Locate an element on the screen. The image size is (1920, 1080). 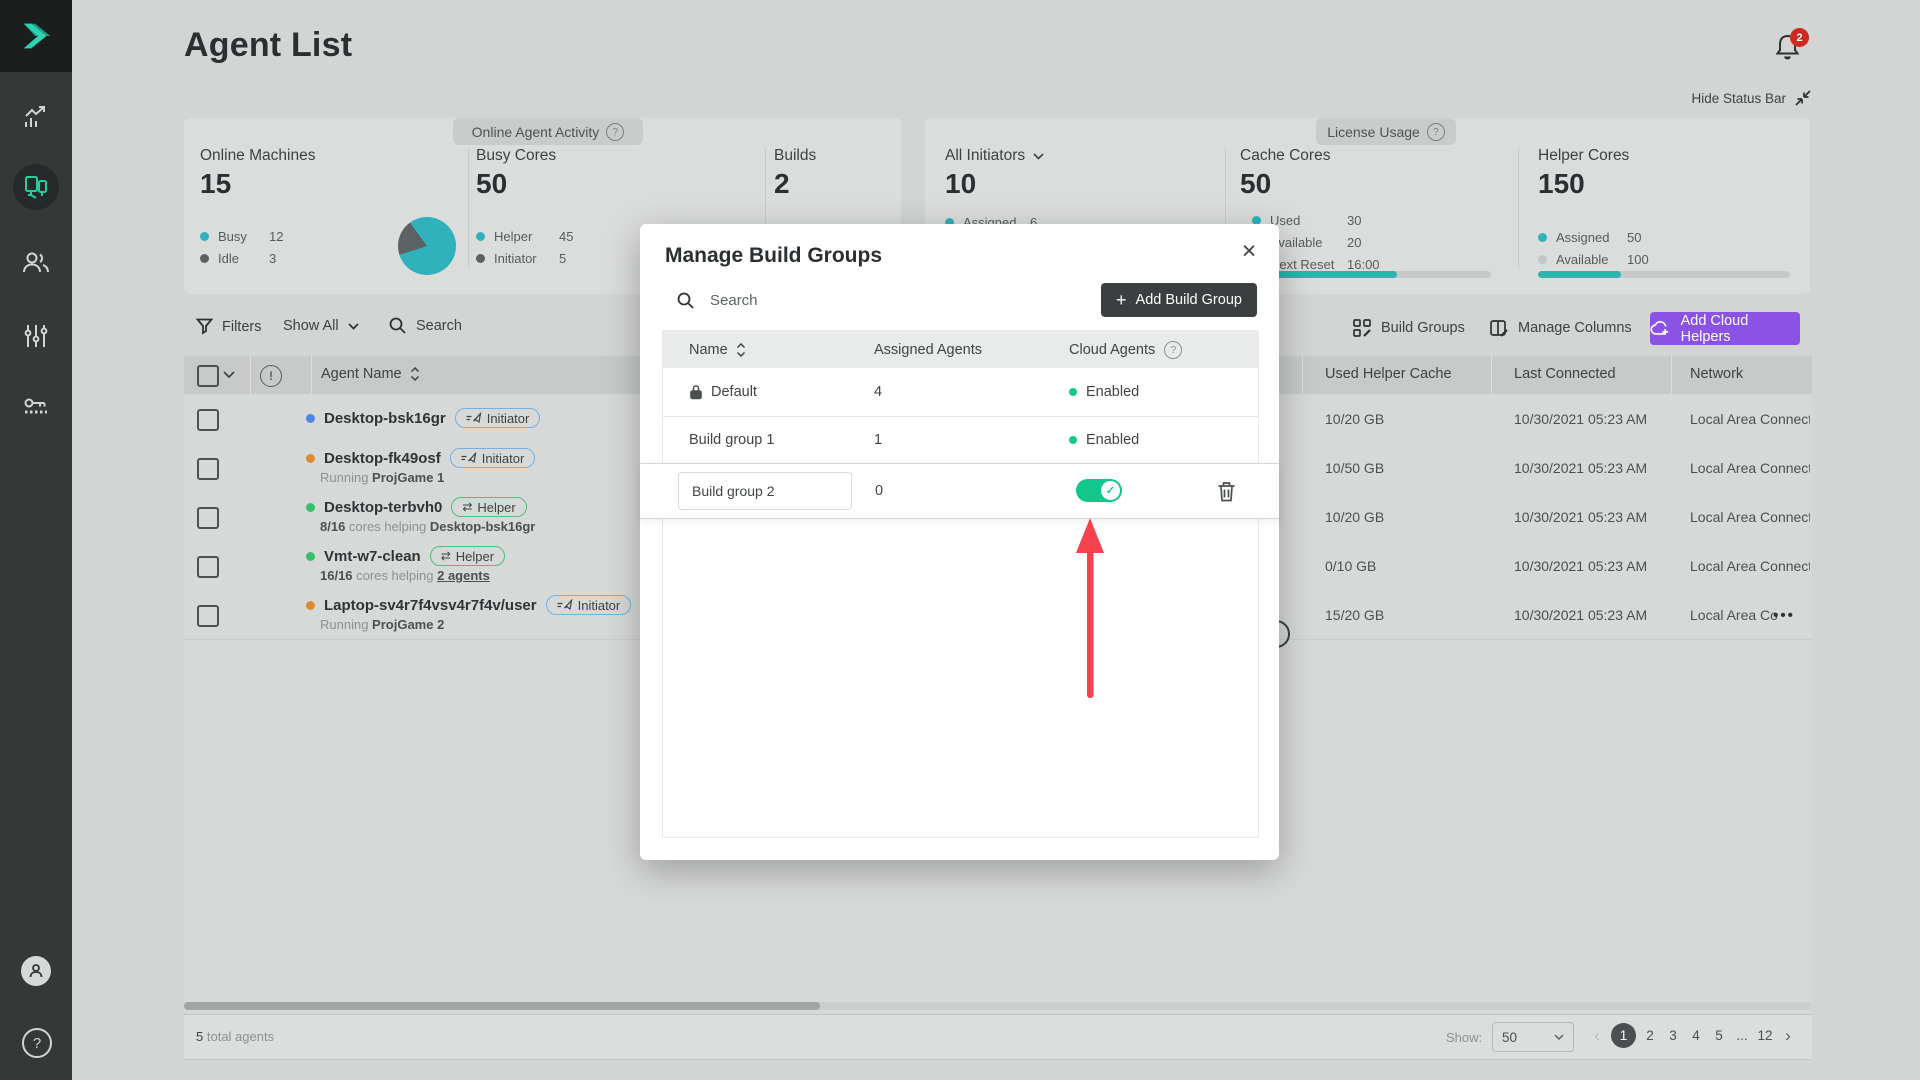
prev-page-button is located at coordinates (1597, 1035).